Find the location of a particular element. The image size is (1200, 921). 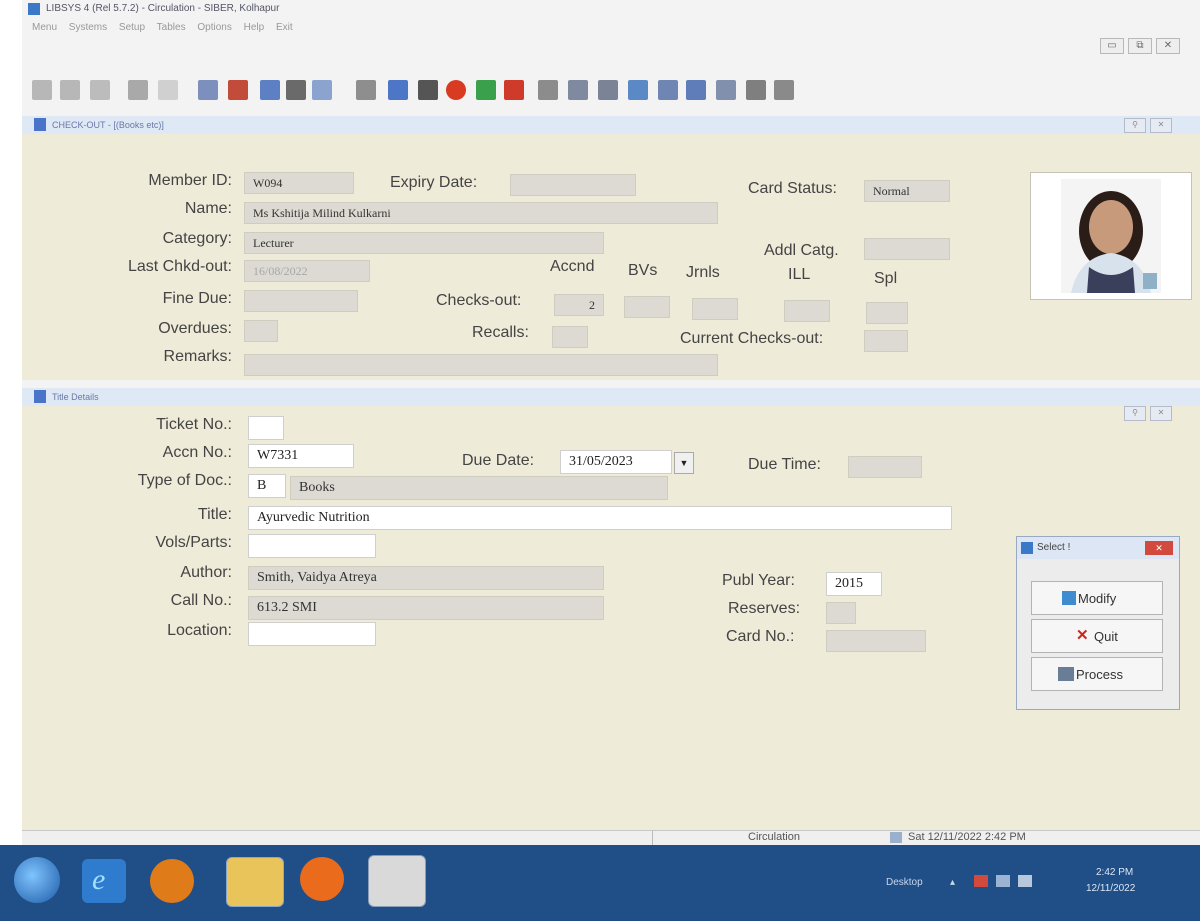

desktop-label: Desktop is located at coordinates (904, 882).